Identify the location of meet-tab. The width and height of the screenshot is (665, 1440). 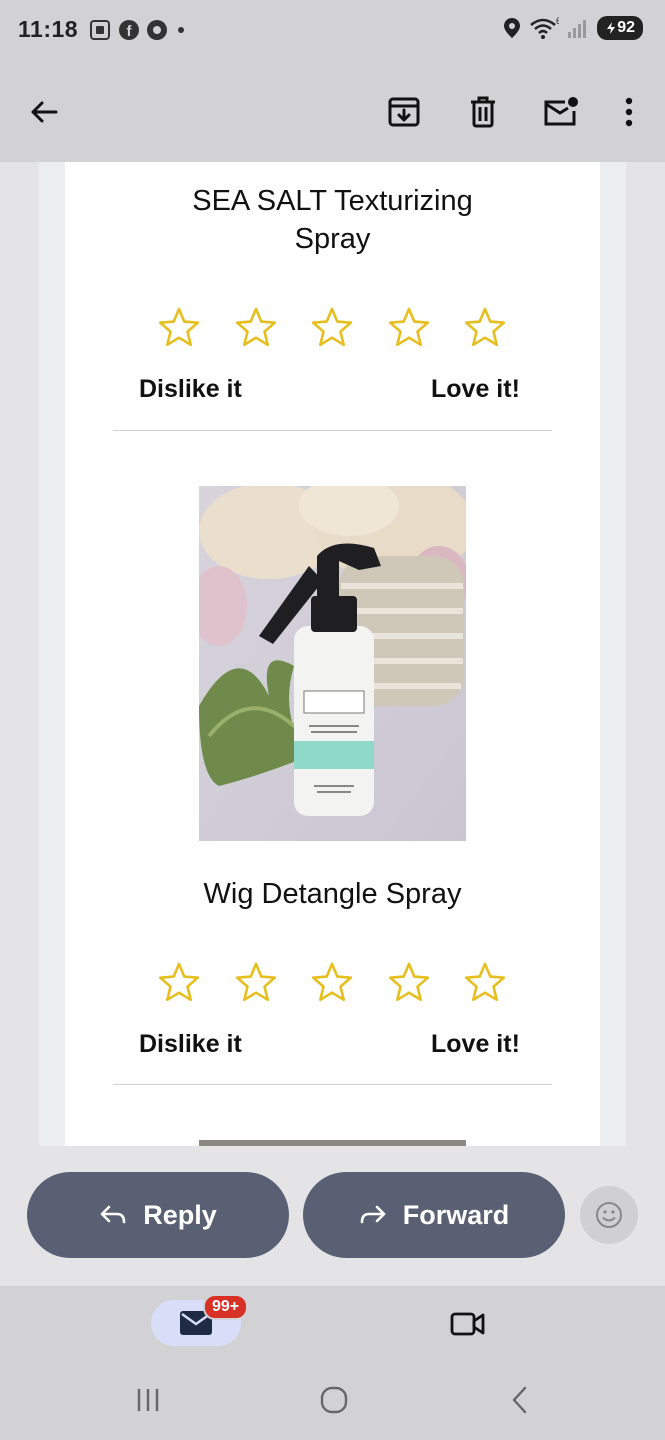
(468, 1324).